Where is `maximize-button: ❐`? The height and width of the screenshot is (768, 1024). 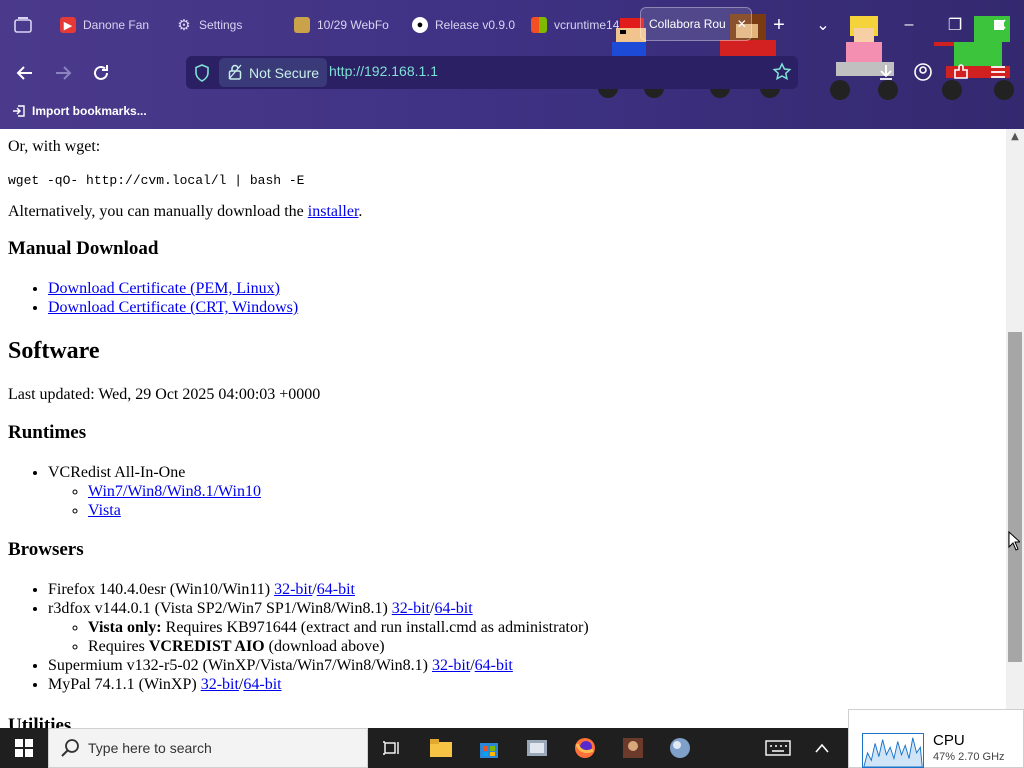
maximize-button: ❐ is located at coordinates (955, 25).